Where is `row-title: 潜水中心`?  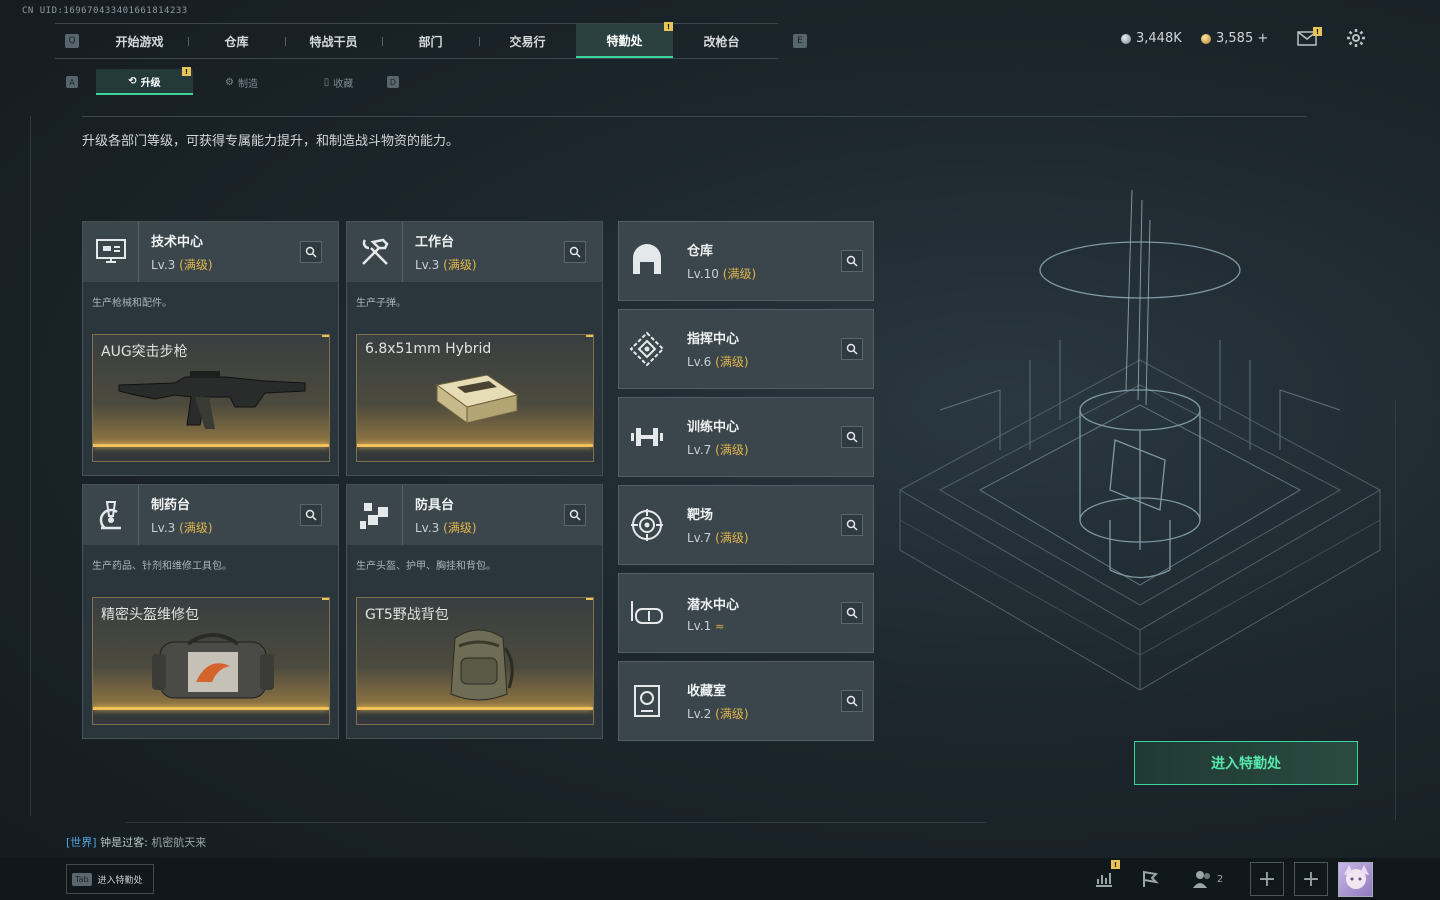 row-title: 潜水中心 is located at coordinates (713, 605).